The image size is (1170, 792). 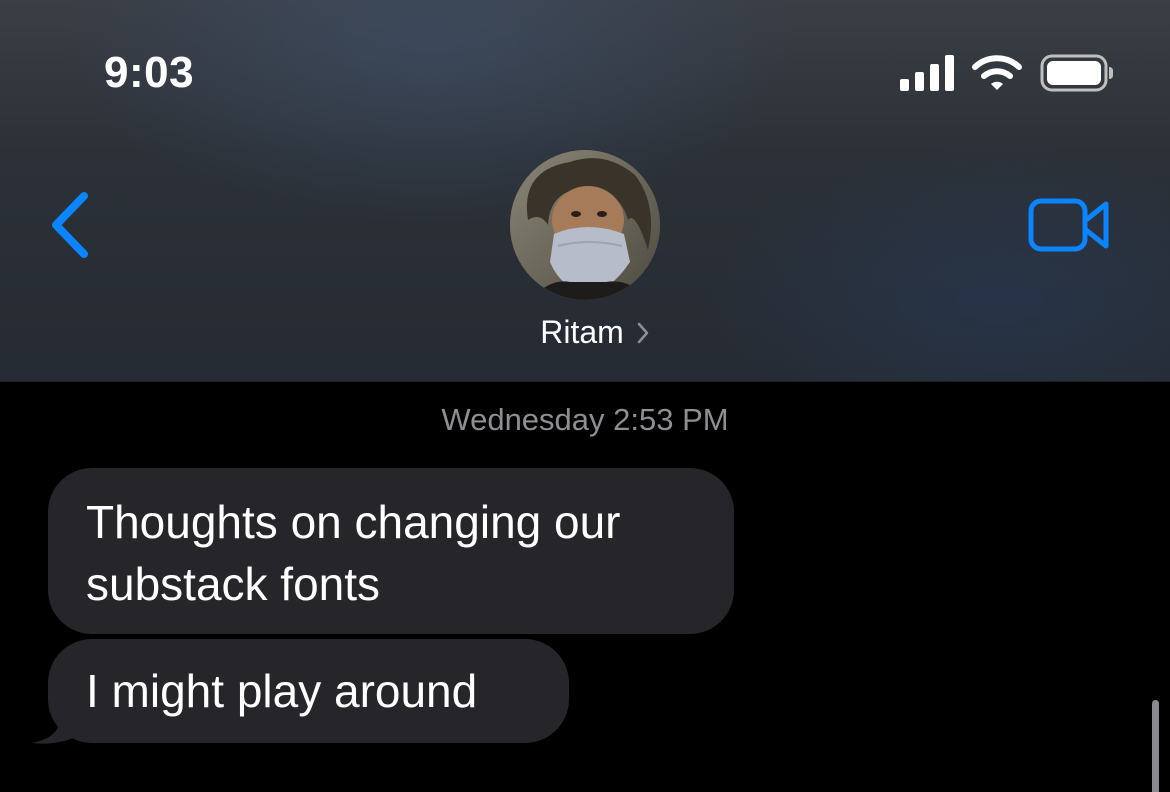 I want to click on status-time: 9:03, so click(x=149, y=72).